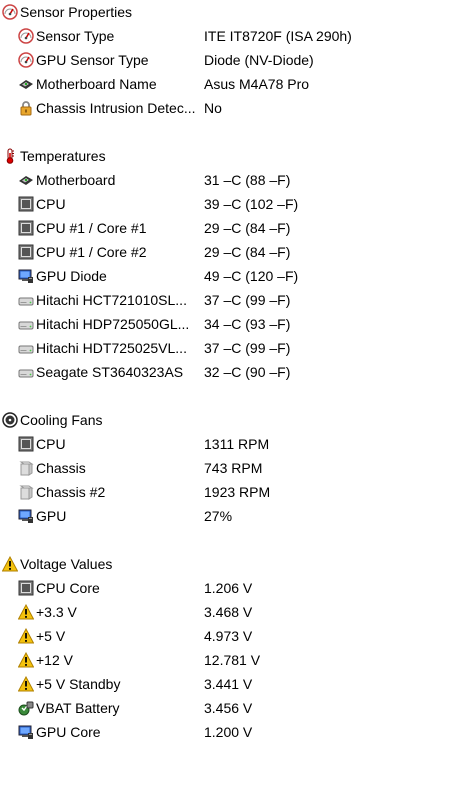  I want to click on sensor-row: Hitachi HDP725050GL... 34 –C (93 –F), so click(227, 324).